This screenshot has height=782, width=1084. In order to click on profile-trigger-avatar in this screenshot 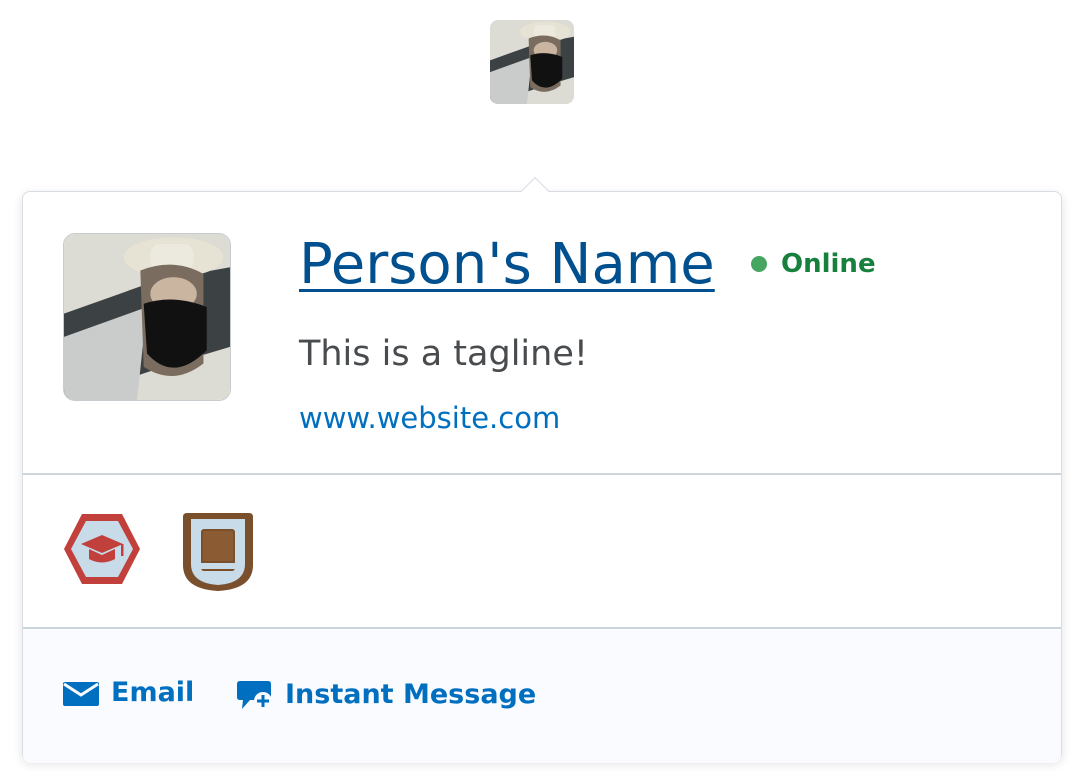, I will do `click(532, 62)`.